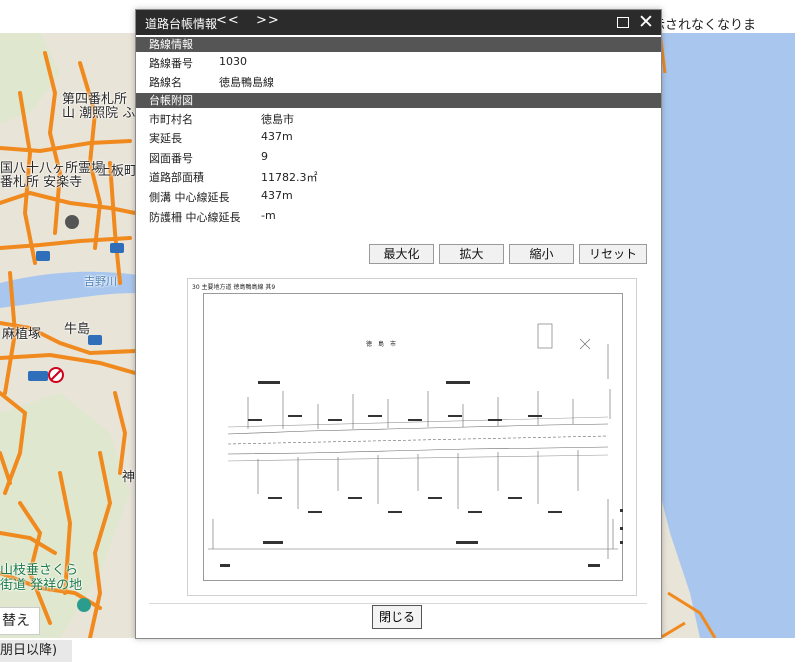 The width and height of the screenshot is (795, 662). I want to click on map-label-sakura-origin: 街道 発祥の地, so click(41, 585).